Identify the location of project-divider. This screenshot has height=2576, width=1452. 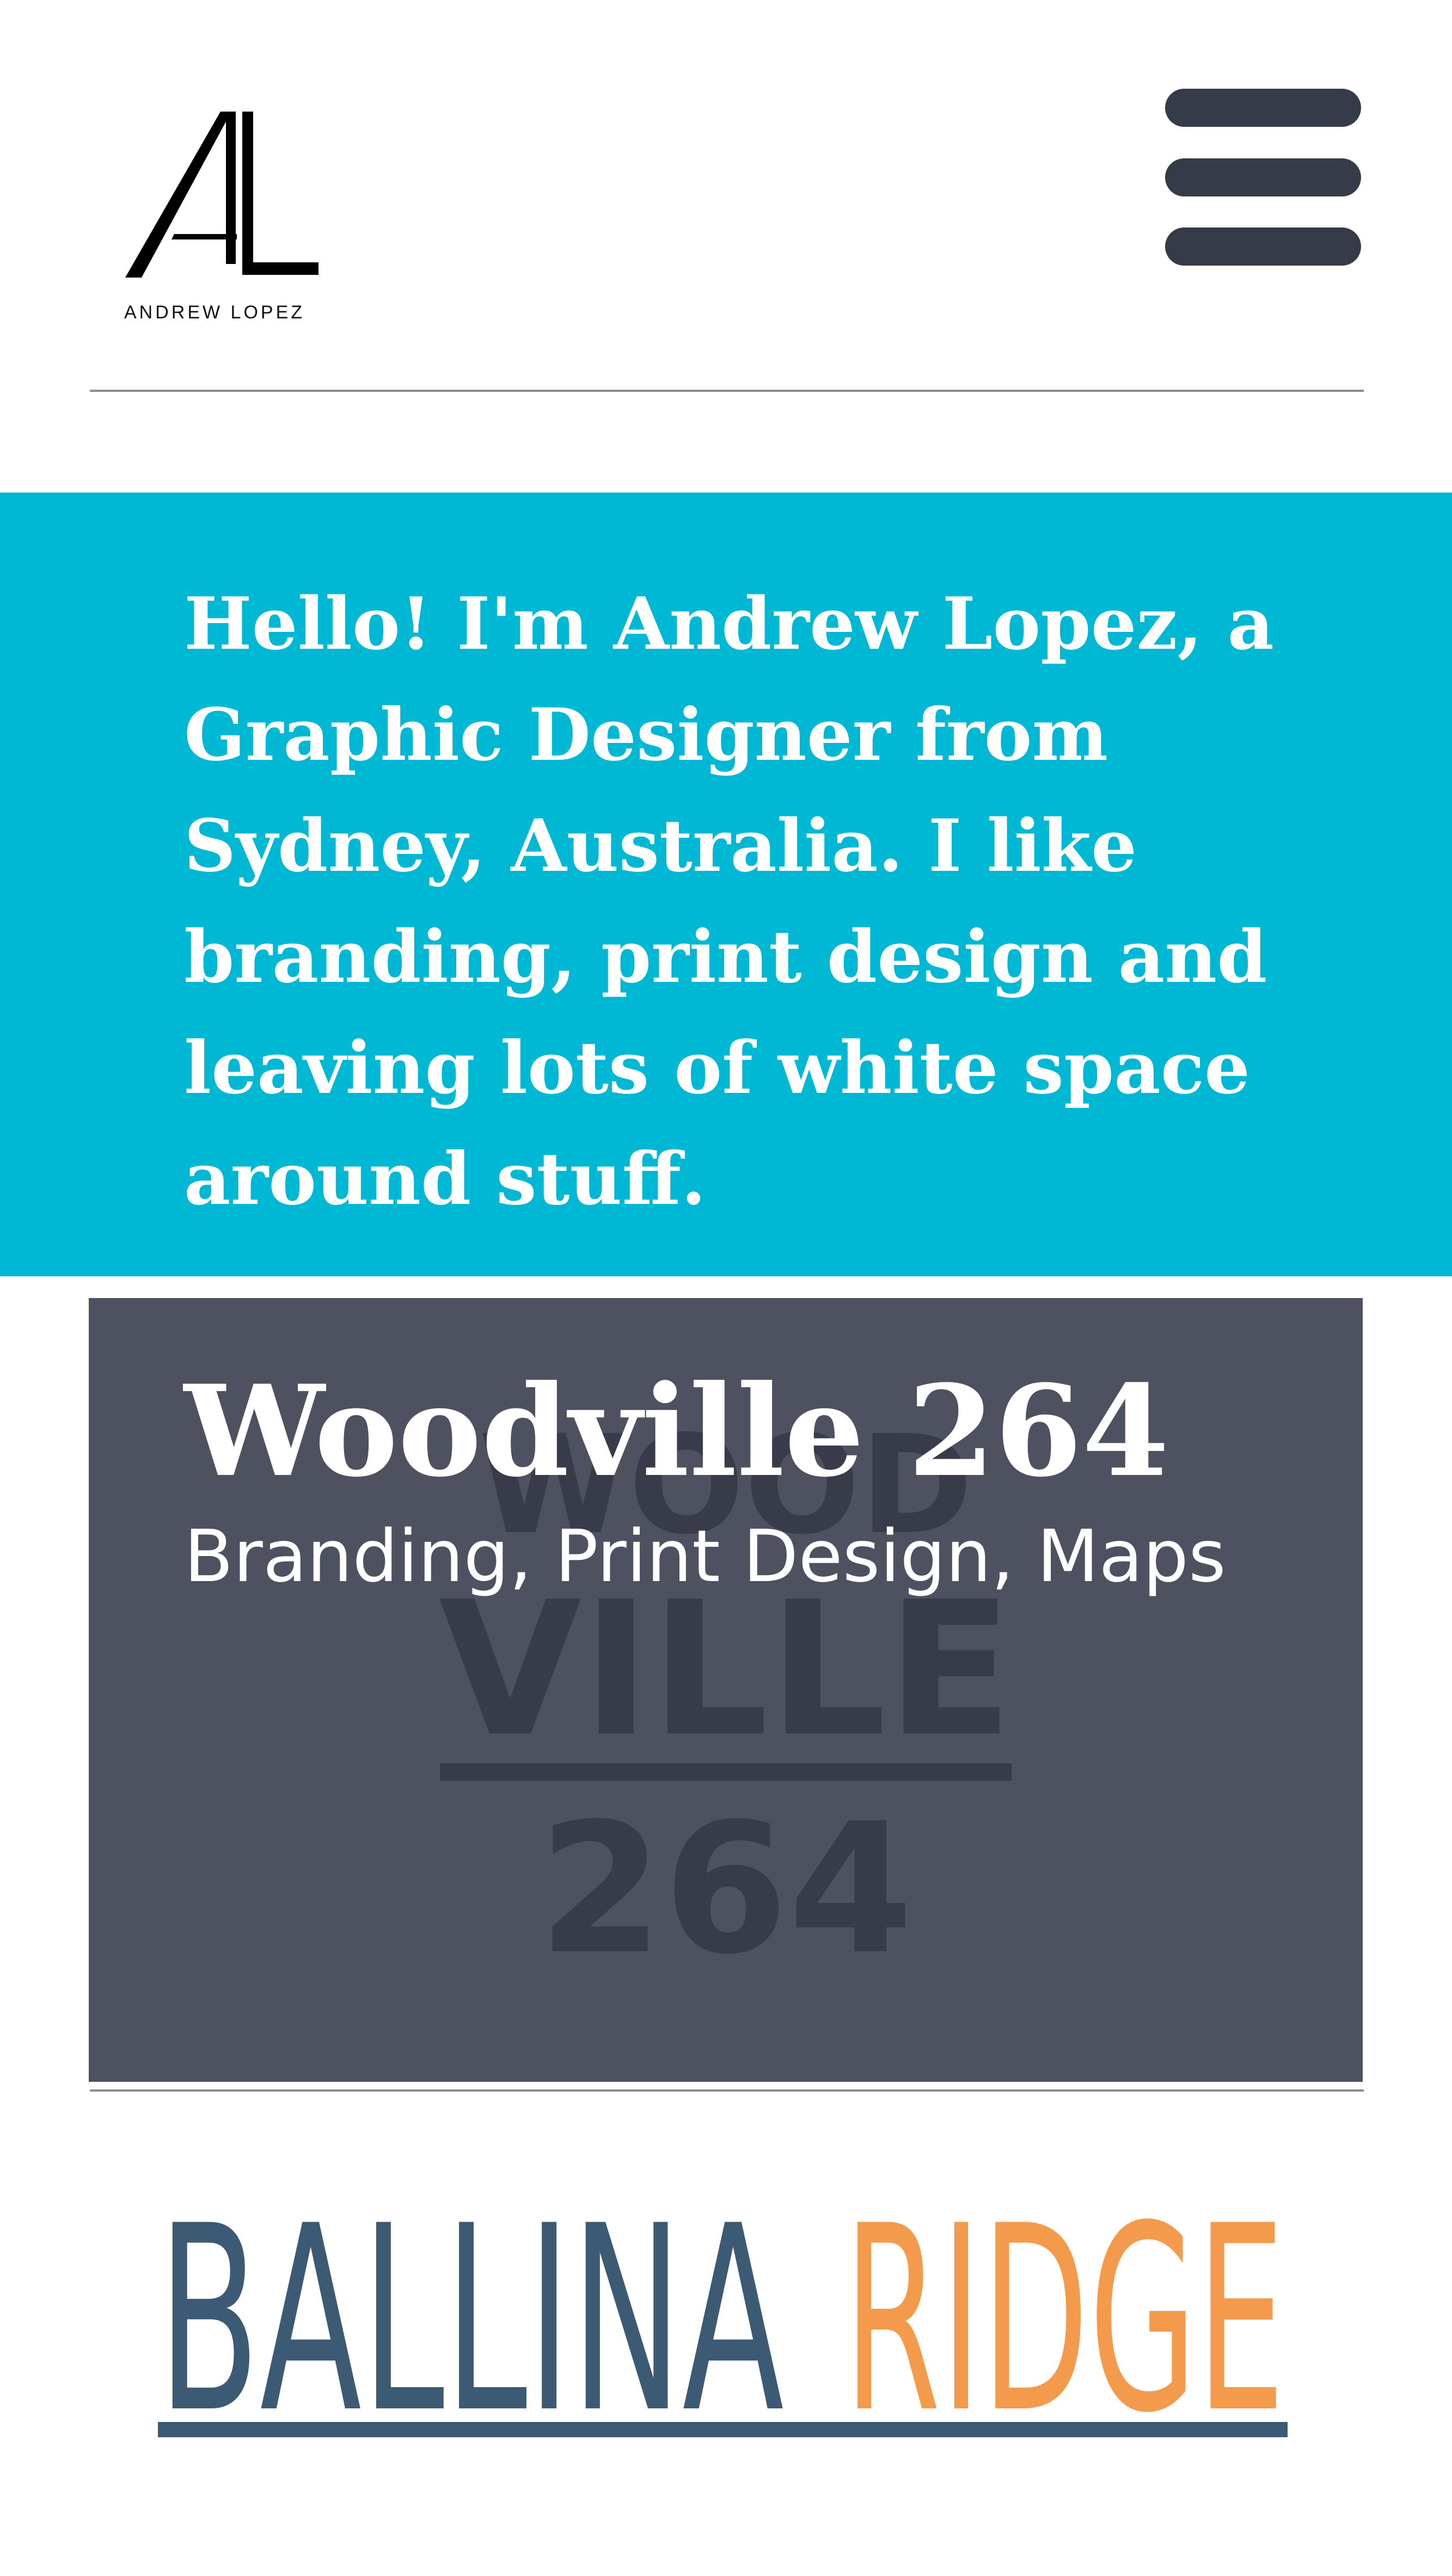
(727, 2090).